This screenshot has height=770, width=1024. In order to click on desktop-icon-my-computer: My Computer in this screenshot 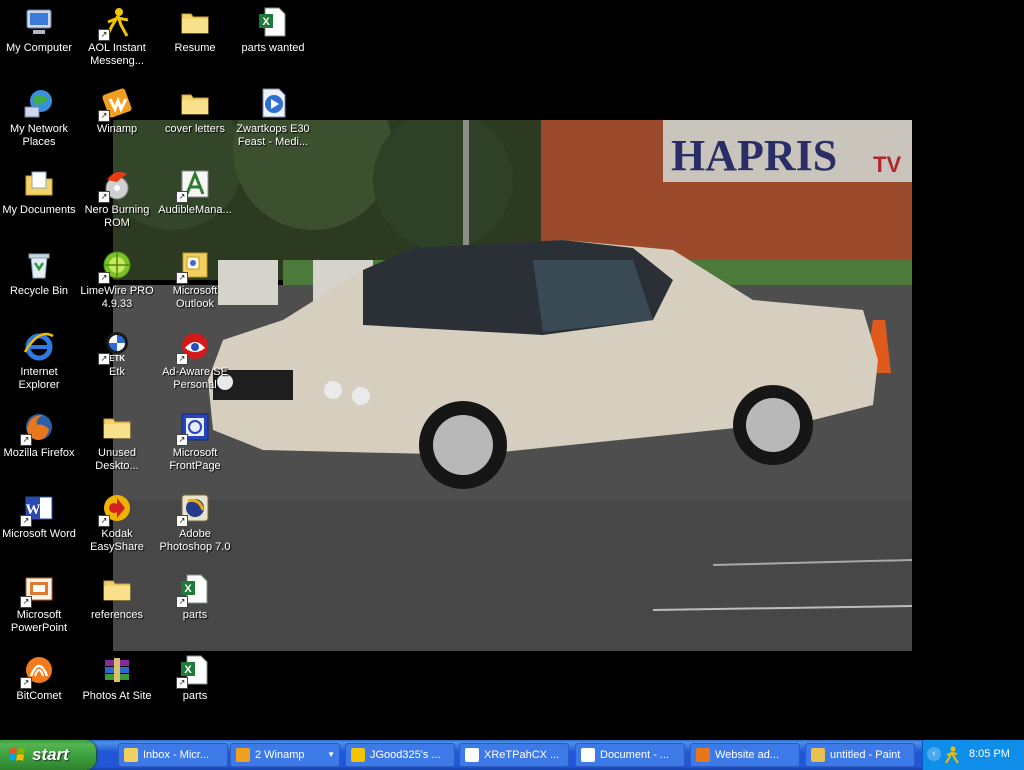, I will do `click(39, 28)`.